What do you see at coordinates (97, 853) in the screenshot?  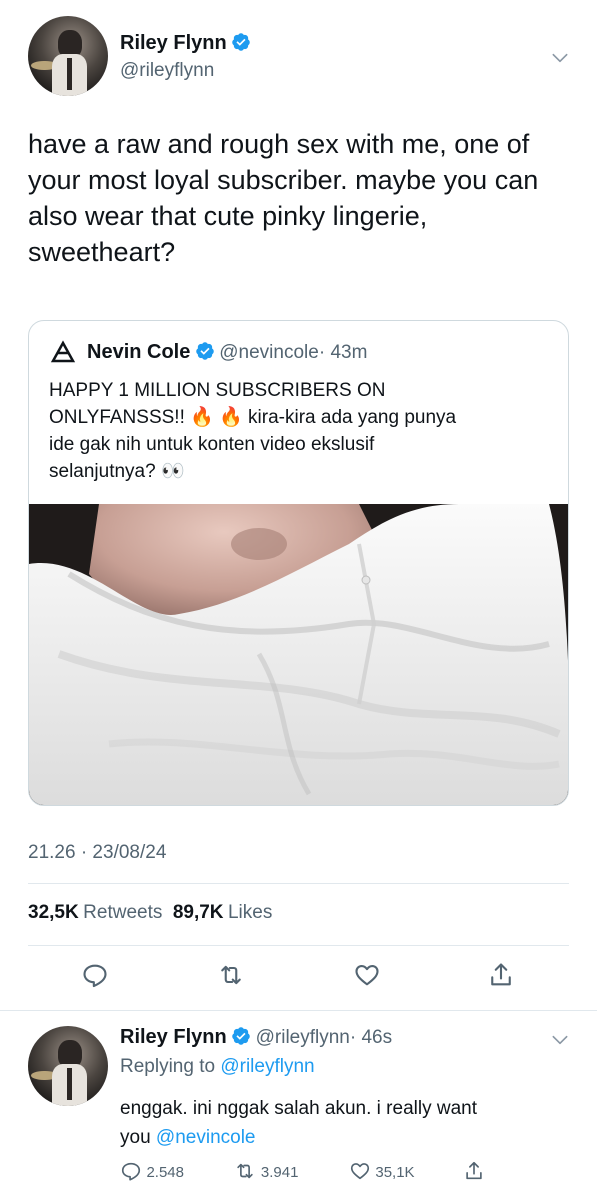 I see `tweet-timestamp: 21.26 · 23/08/24` at bounding box center [97, 853].